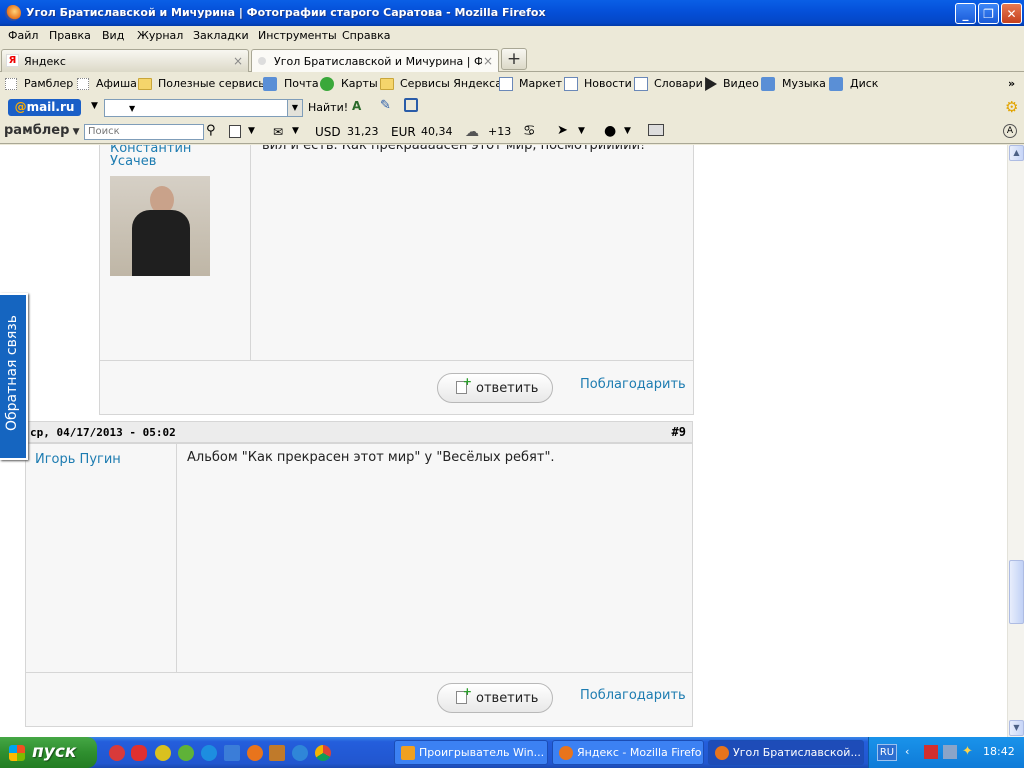 The image size is (1024, 768). I want to click on bookmark-slovari: Словари, so click(678, 83).